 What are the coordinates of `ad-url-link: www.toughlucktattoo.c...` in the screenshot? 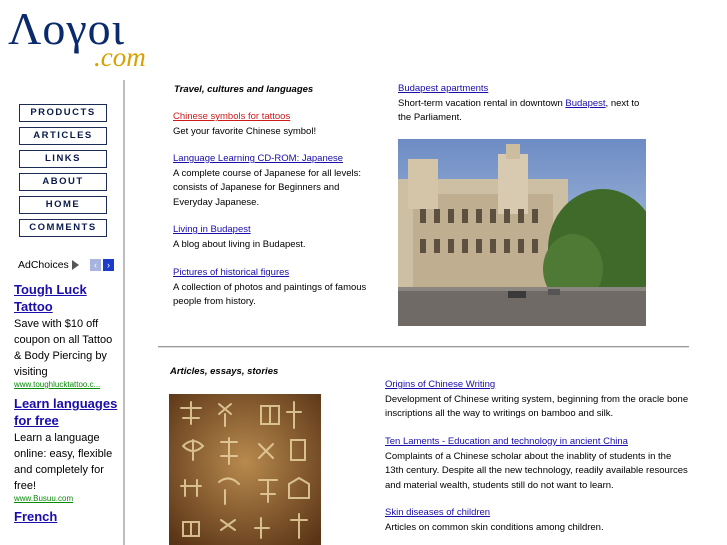 It's located at (67, 384).